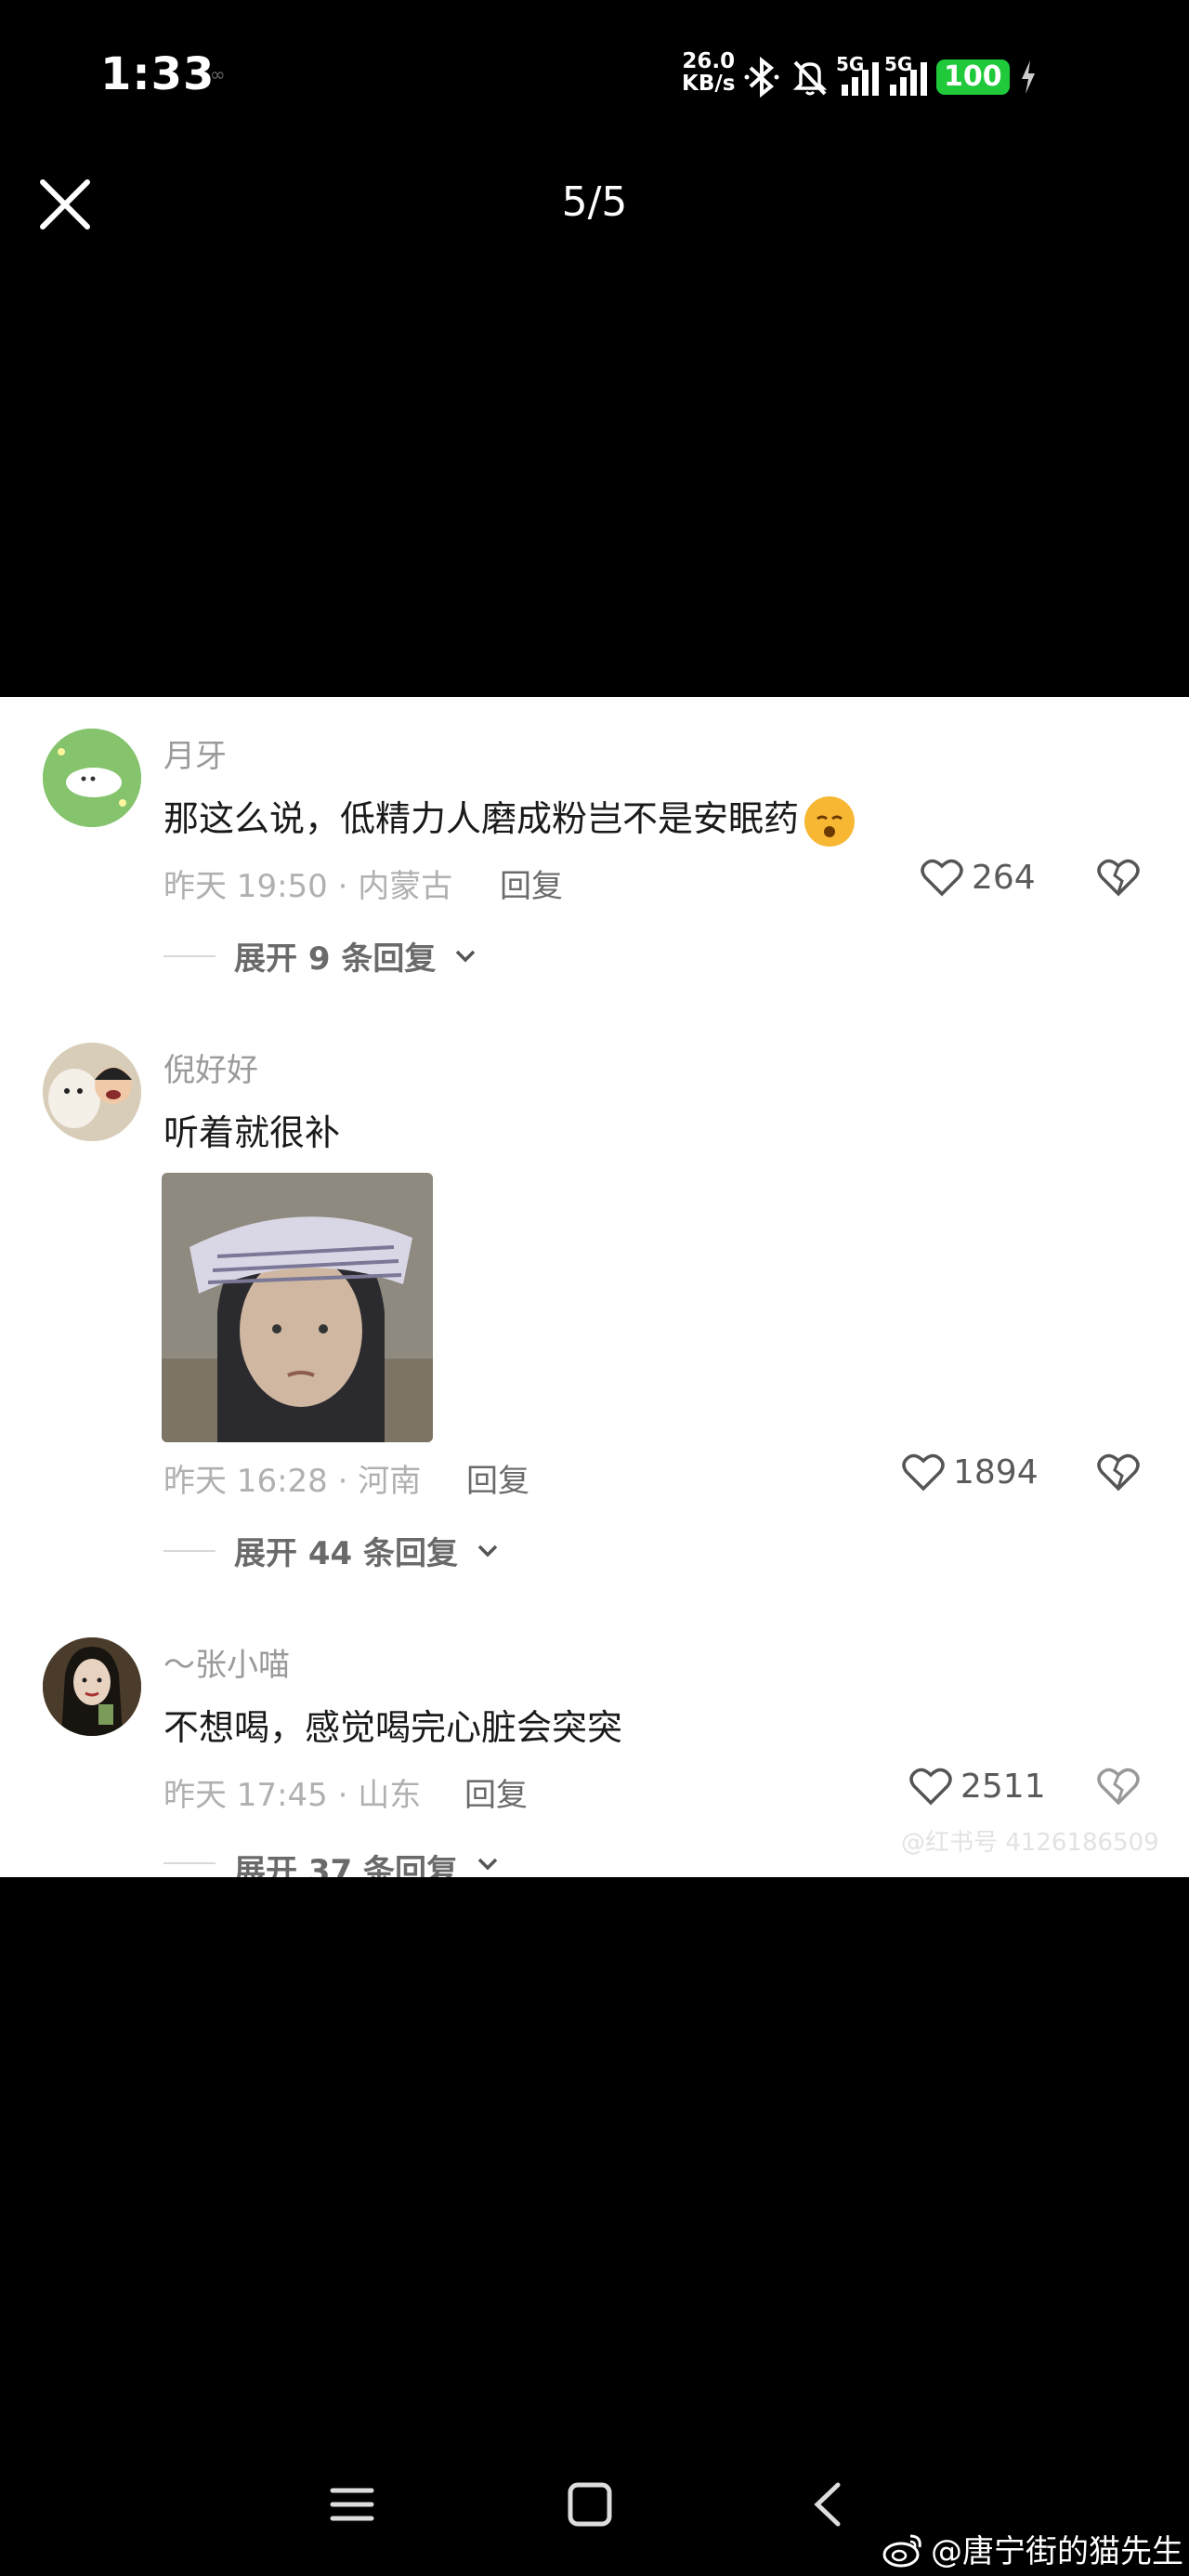 Image resolution: width=1189 pixels, height=2576 pixels. Describe the element at coordinates (973, 77) in the screenshot. I see `battery-indicator: 100` at that location.